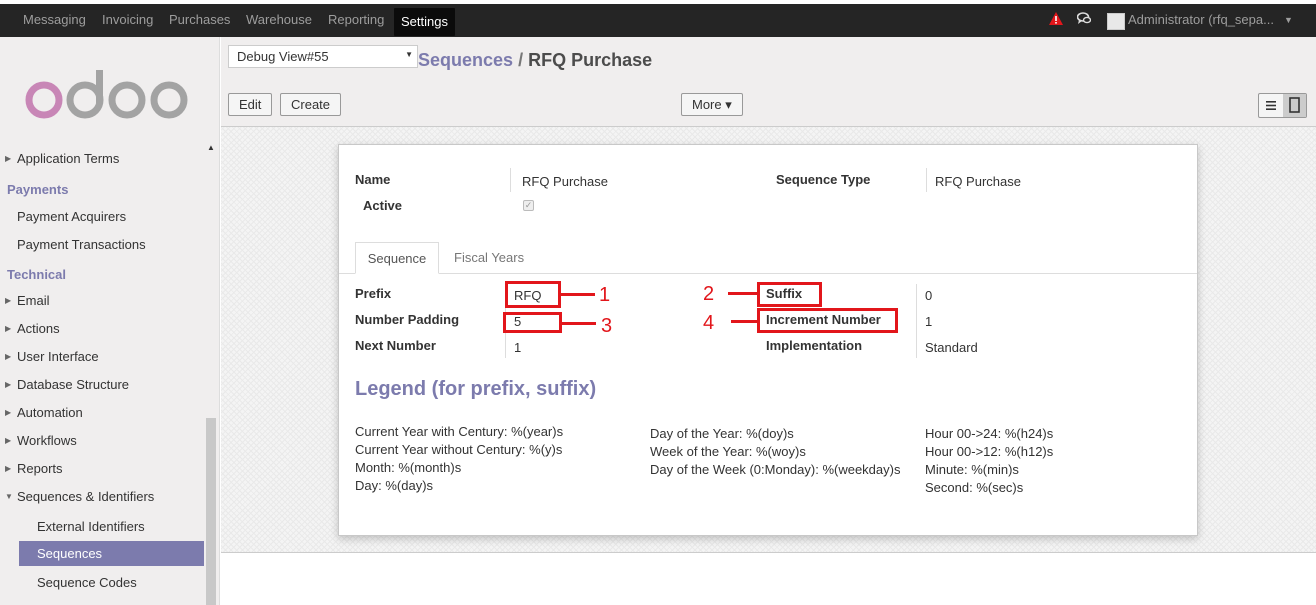  I want to click on sidebar-item-actions: ▶ Actions, so click(102, 329).